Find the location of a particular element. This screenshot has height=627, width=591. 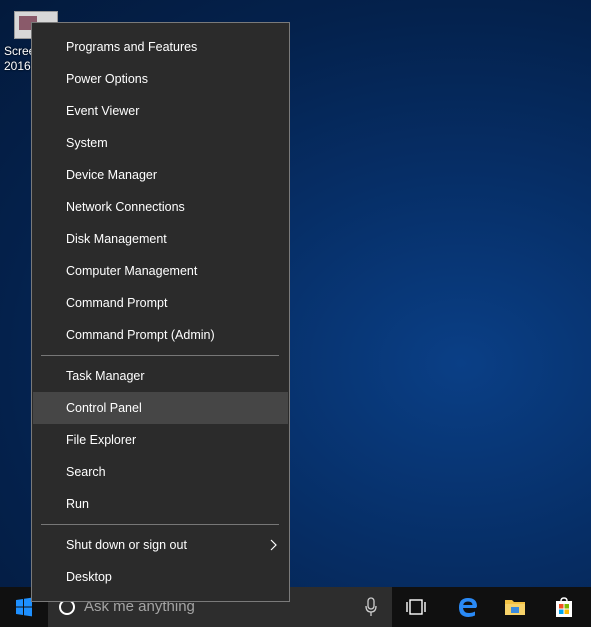

menu-item-network-connections: Network Connections is located at coordinates (160, 207).